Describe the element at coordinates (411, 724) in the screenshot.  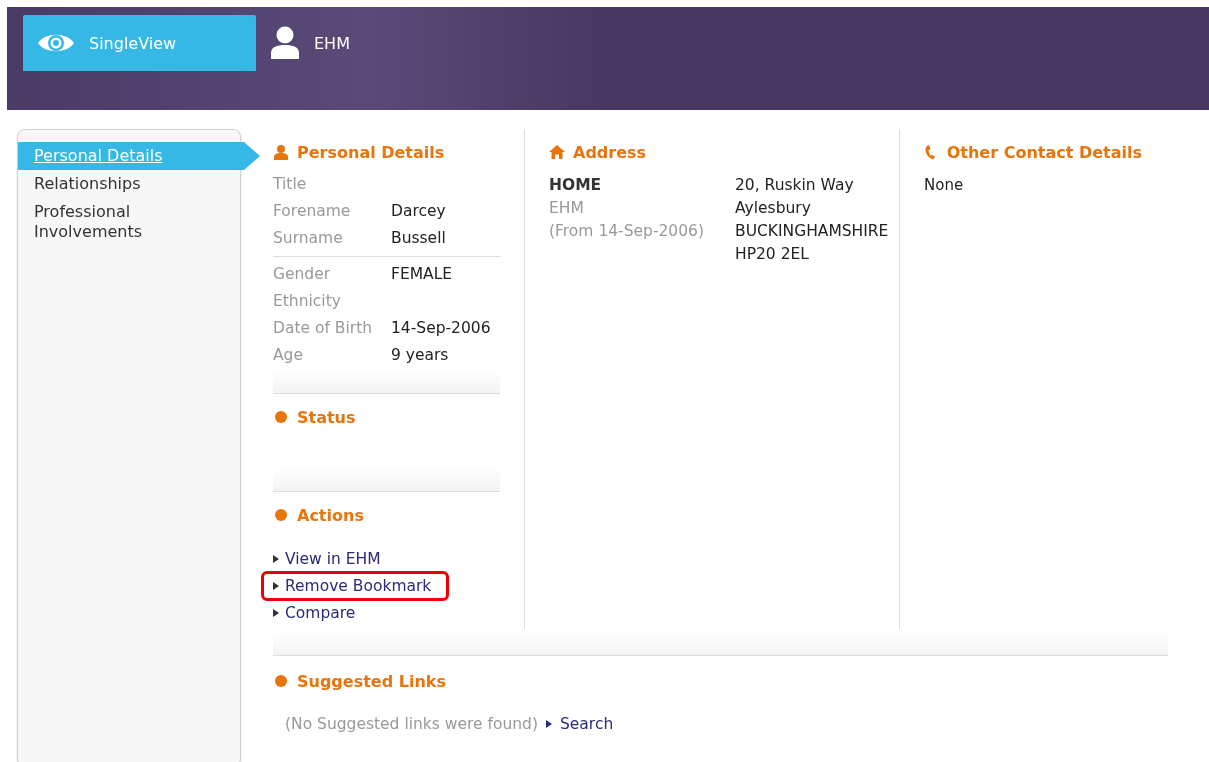
I see `empty-message: (No Suggested links were found)` at that location.